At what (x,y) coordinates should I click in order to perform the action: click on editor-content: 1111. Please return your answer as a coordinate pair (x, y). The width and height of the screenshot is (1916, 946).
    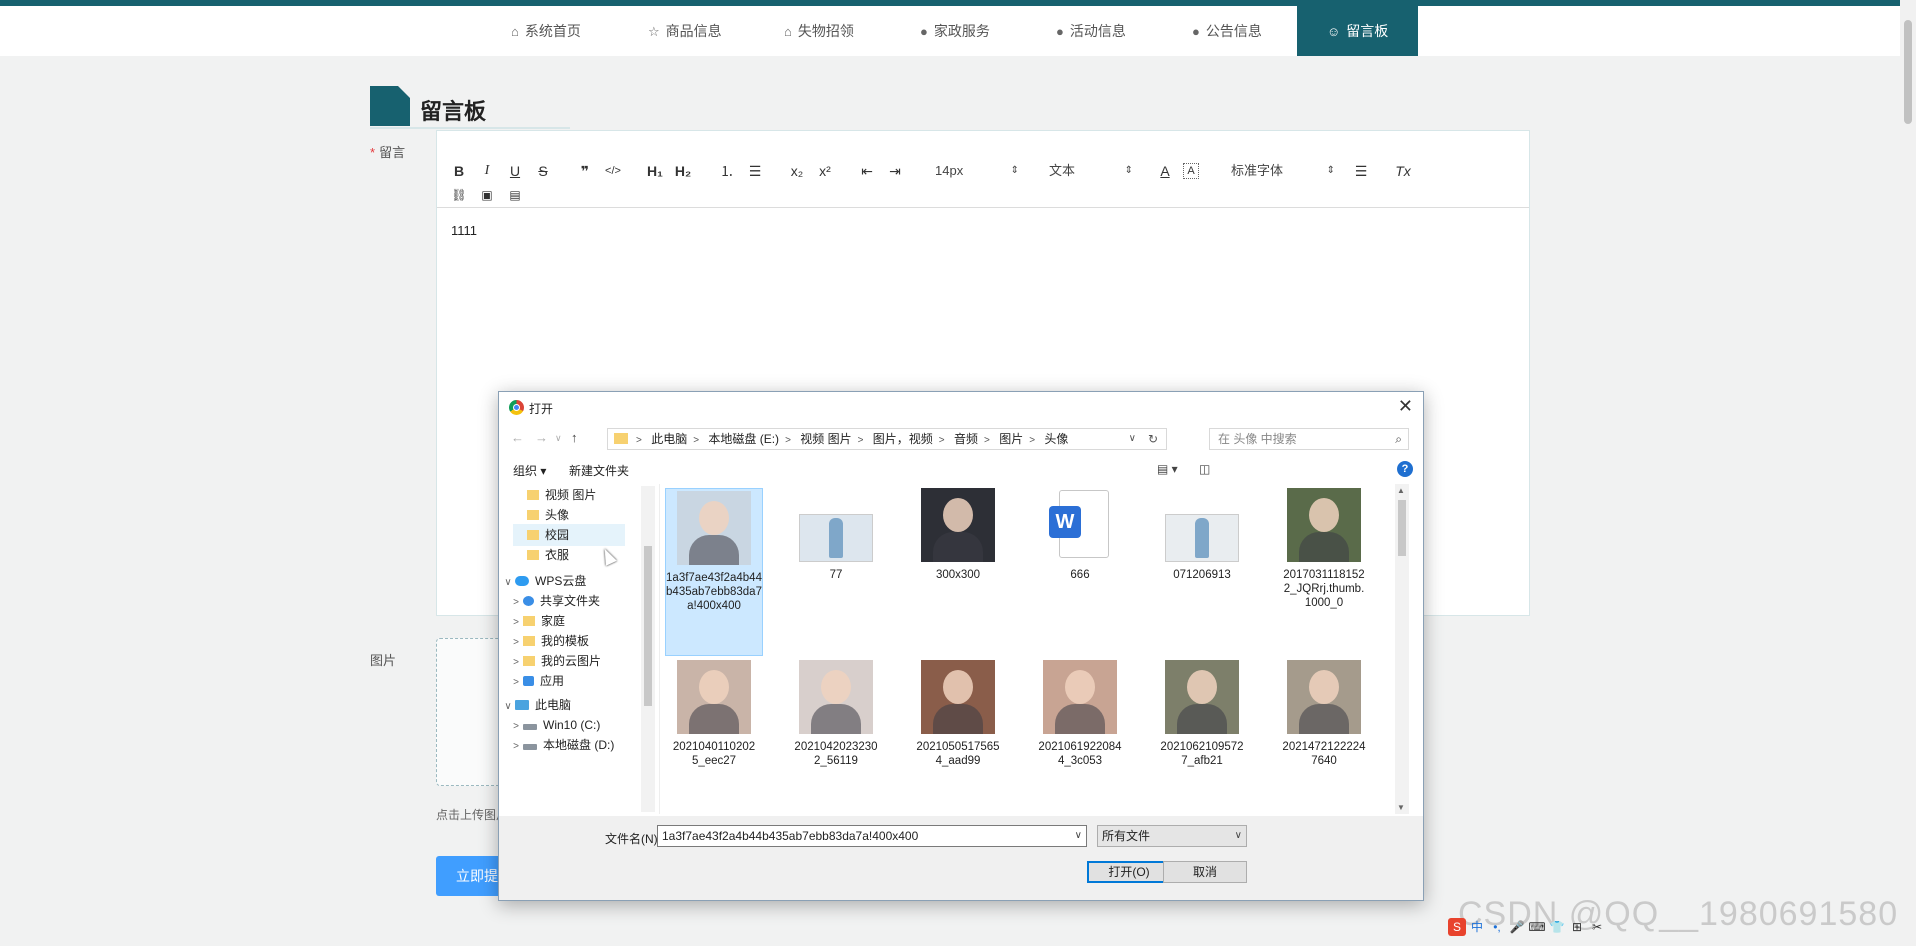
    Looking at the image, I should click on (464, 230).